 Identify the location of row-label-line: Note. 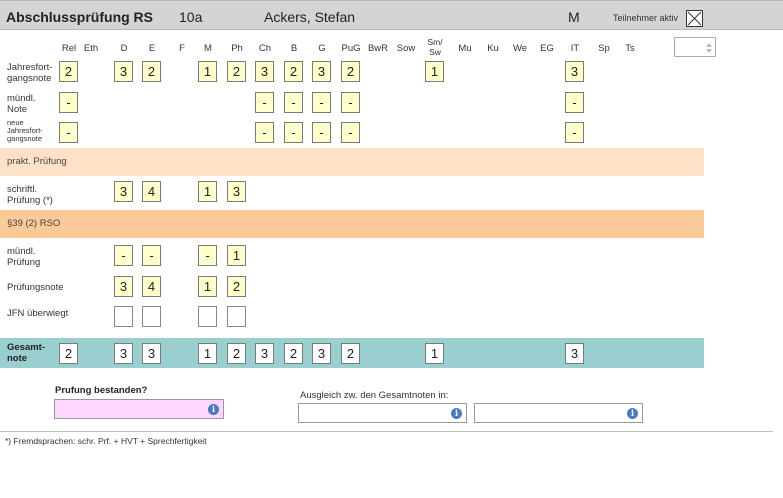
(17, 109).